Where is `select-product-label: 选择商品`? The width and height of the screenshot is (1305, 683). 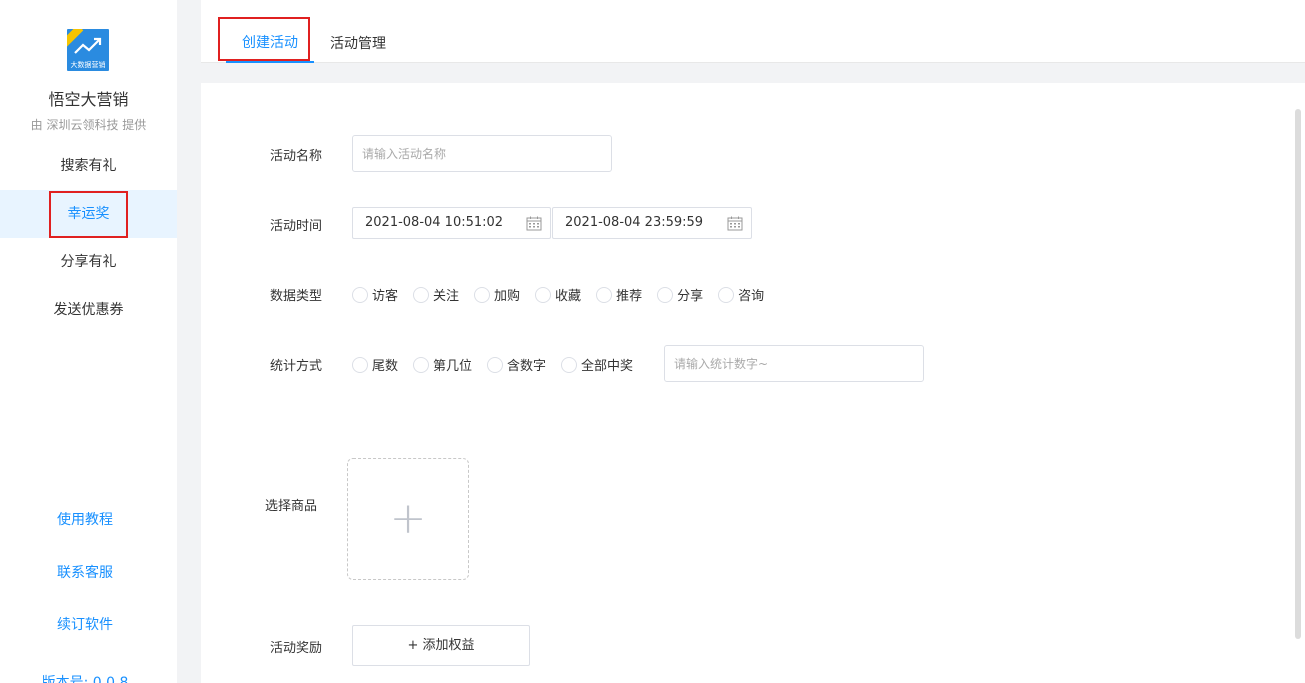
select-product-label: 选择商品 is located at coordinates (291, 506).